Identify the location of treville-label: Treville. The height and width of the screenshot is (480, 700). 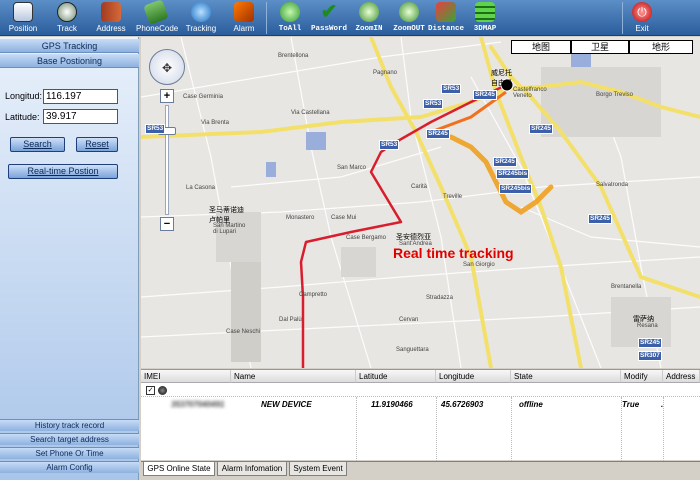
(453, 197).